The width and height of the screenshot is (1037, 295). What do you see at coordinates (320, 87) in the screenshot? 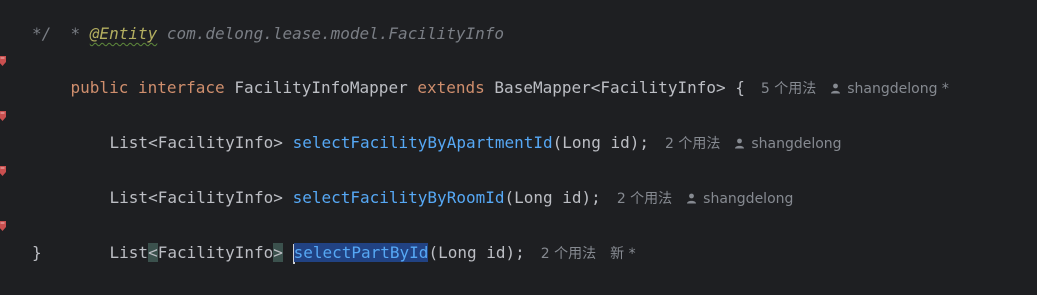
I see `interface-name: FacilityInfoMapper` at bounding box center [320, 87].